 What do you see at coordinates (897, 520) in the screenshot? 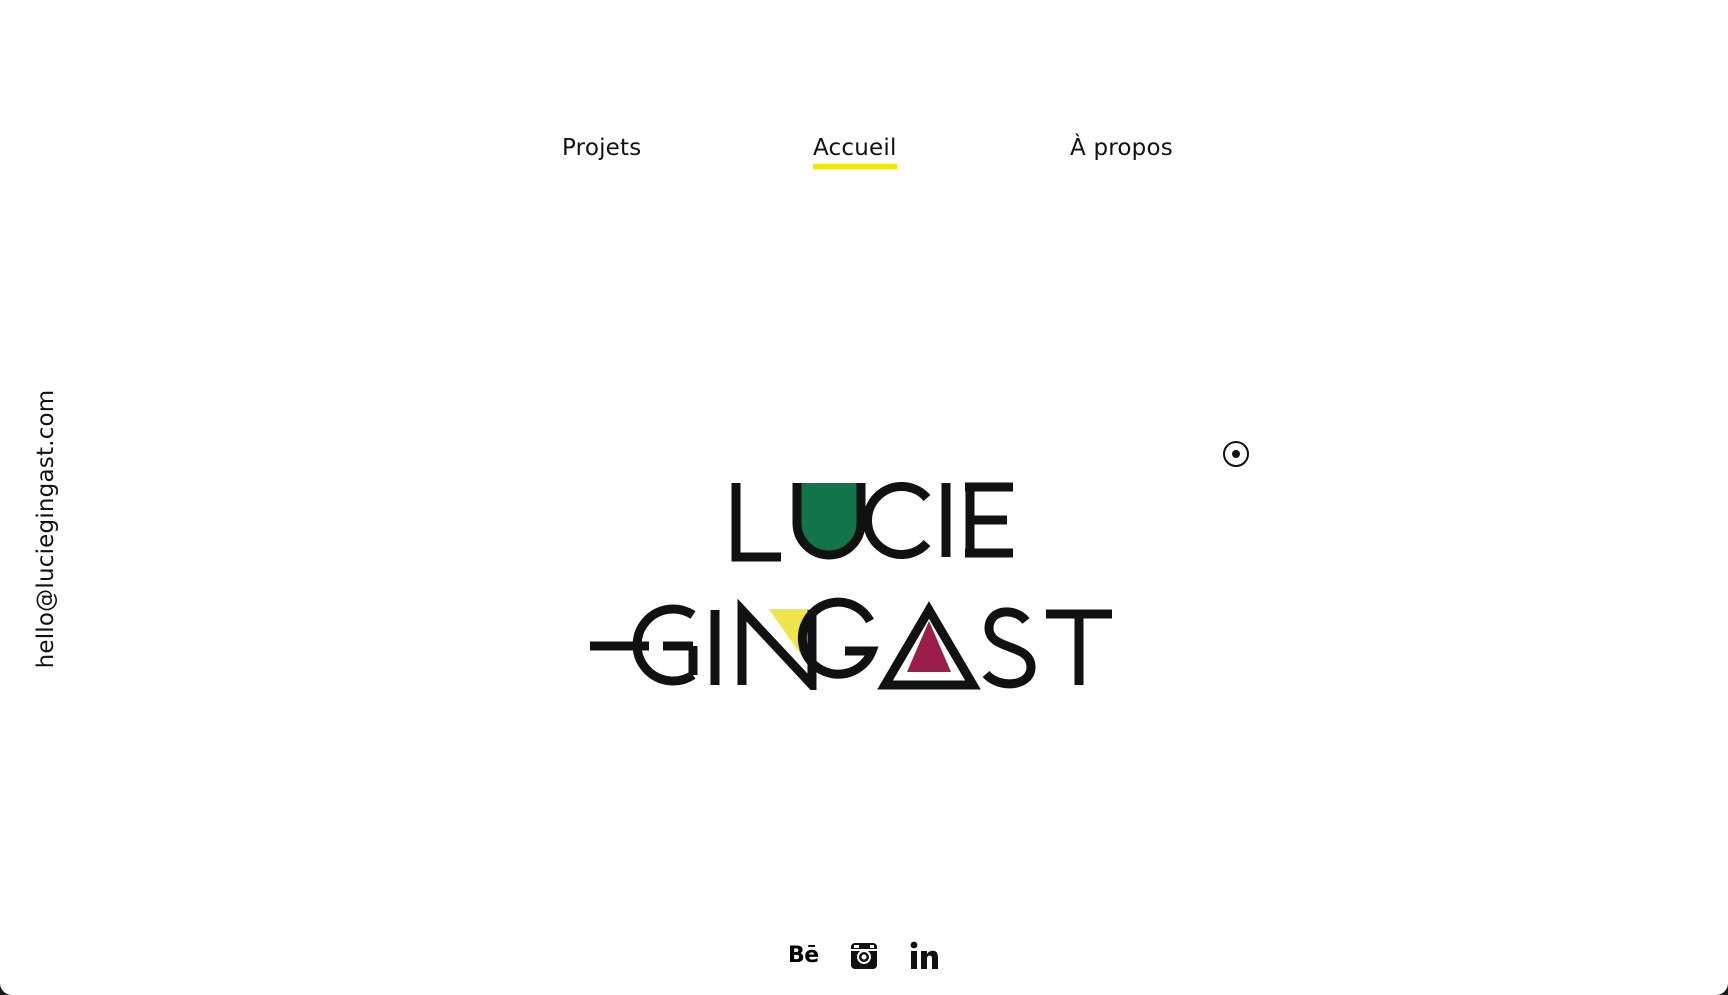
I see `letter-c` at bounding box center [897, 520].